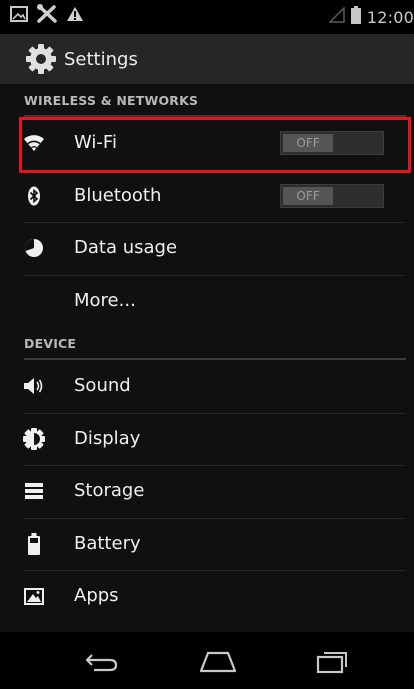  I want to click on navigation-bar, so click(207, 660).